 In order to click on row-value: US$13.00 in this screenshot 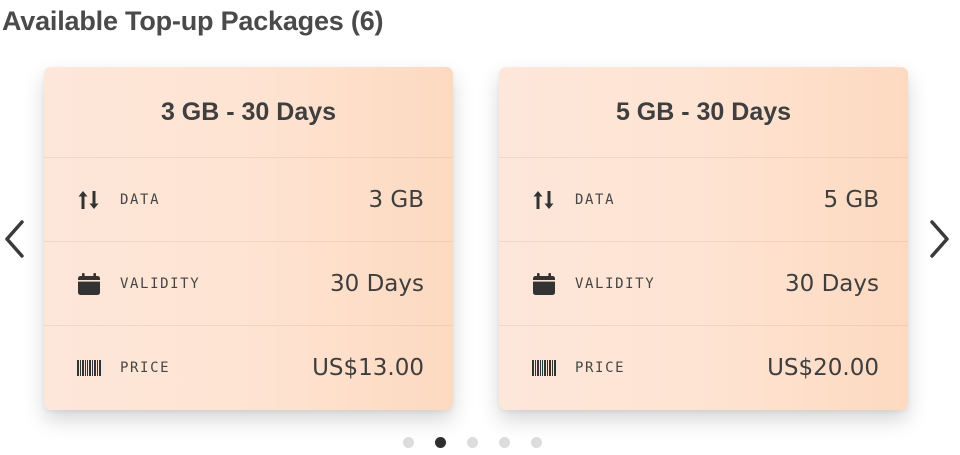, I will do `click(368, 368)`.